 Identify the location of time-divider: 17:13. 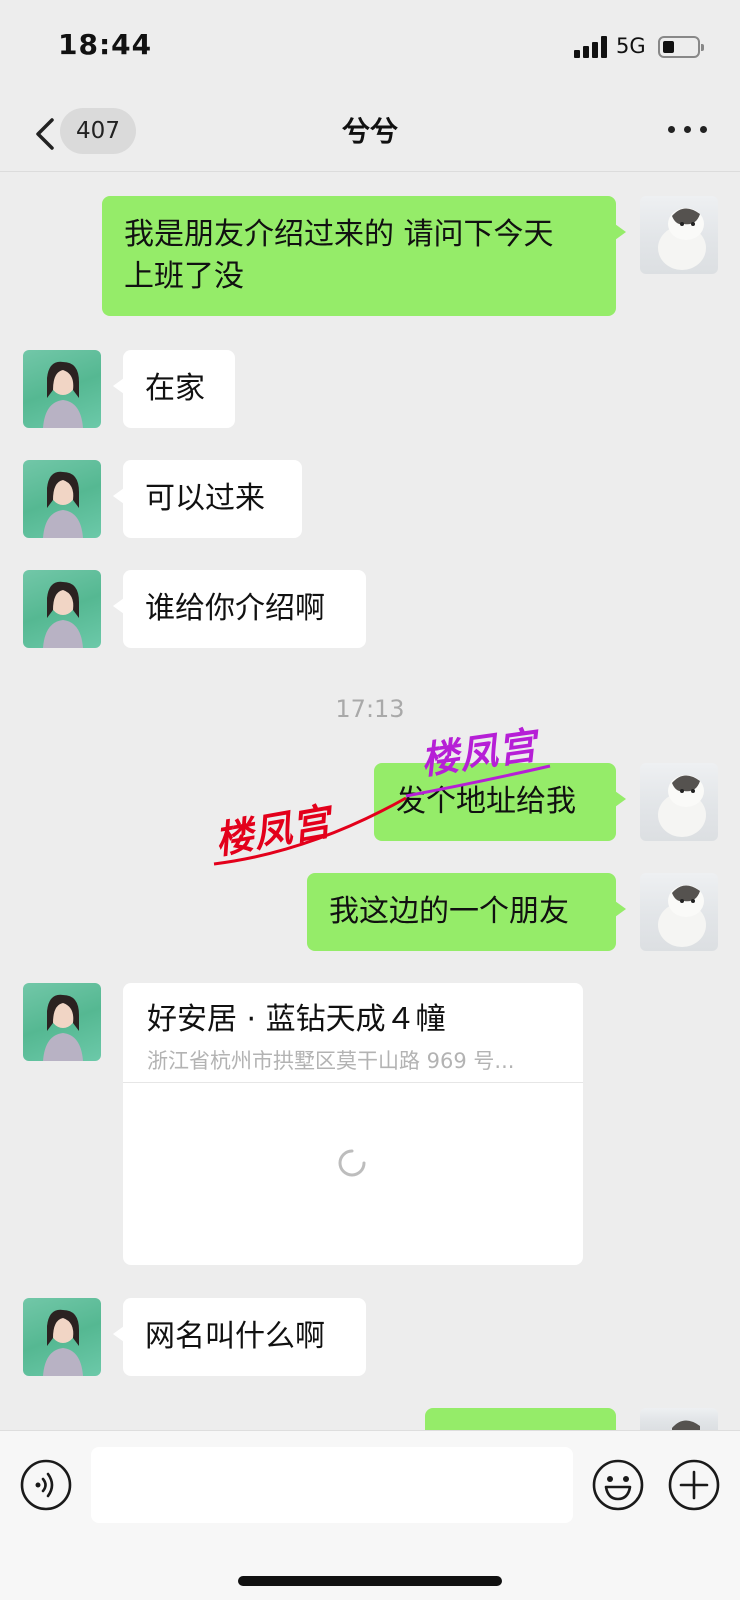
(370, 709).